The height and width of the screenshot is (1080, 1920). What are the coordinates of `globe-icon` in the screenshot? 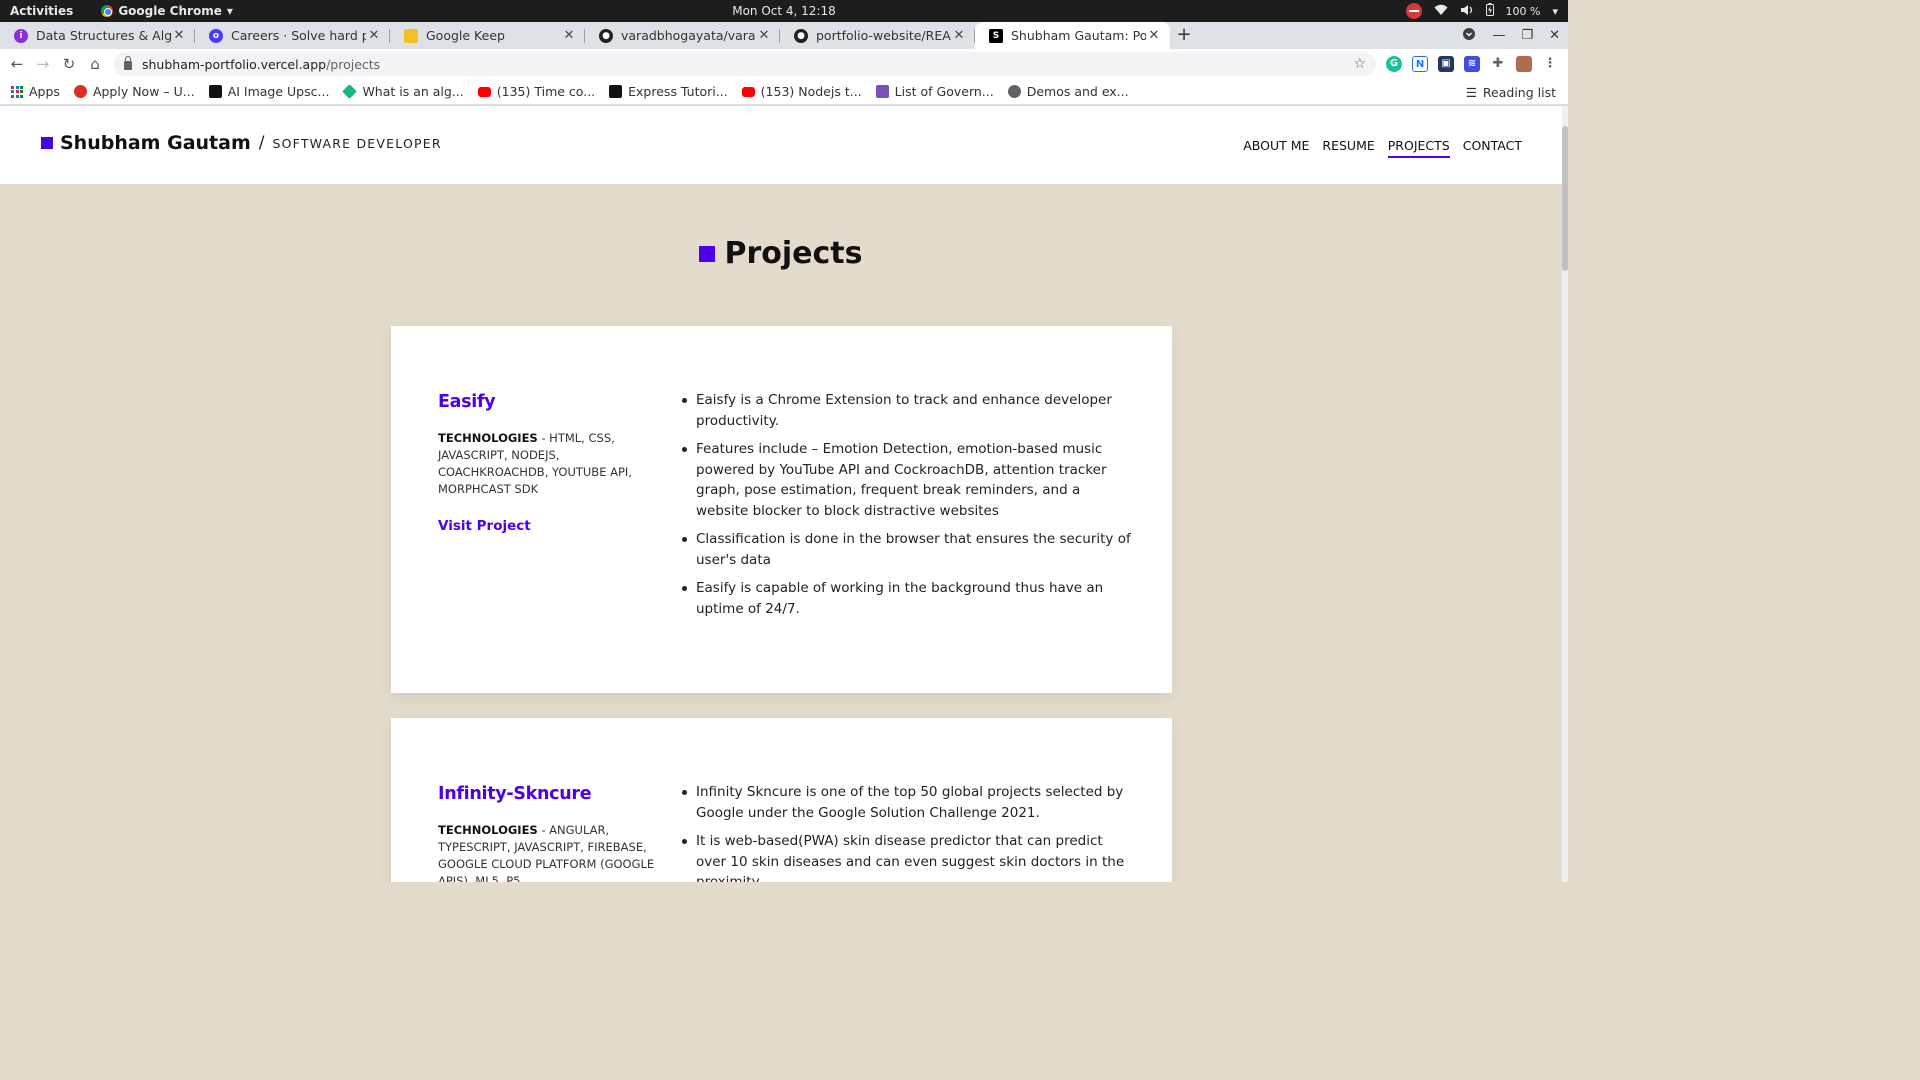 It's located at (1014, 91).